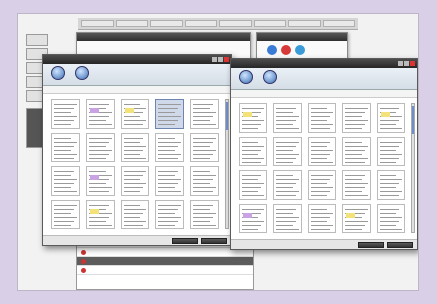 The image size is (437, 304). I want to click on sidebar-item, so click(37, 40).